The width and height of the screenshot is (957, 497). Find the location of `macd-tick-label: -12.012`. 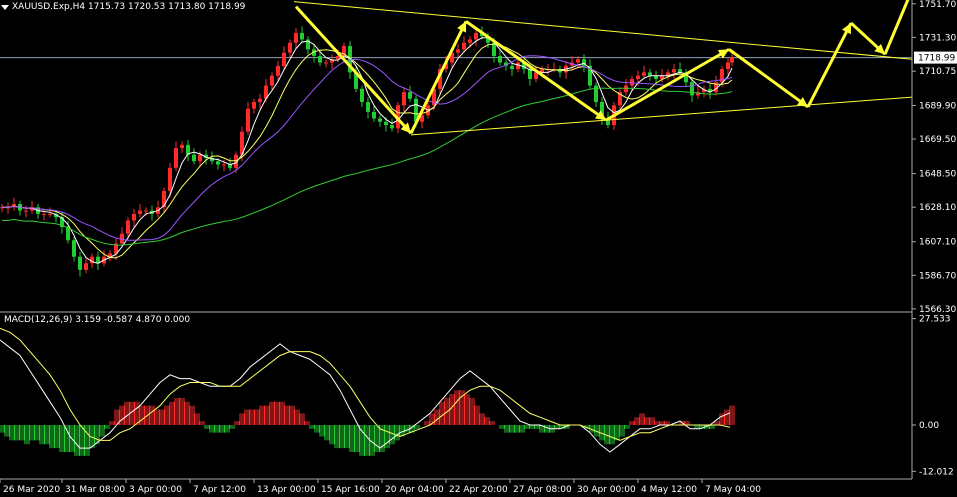

macd-tick-label: -12.012 is located at coordinates (936, 472).